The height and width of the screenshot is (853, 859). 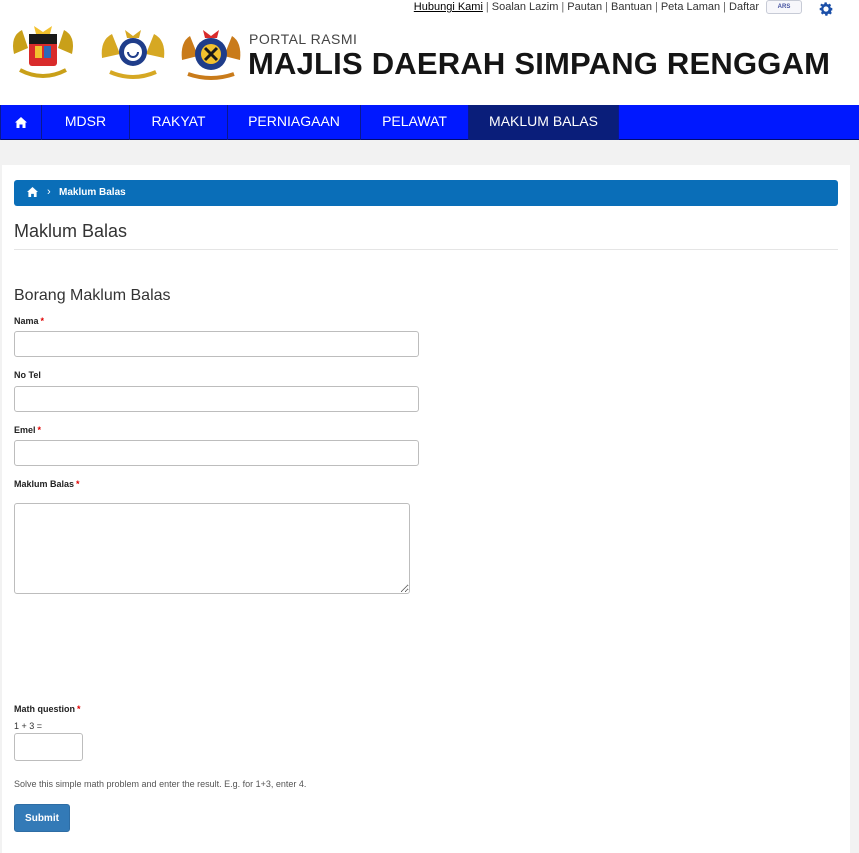 I want to click on top-link-peta-laman: Peta Laman, so click(x=690, y=7).